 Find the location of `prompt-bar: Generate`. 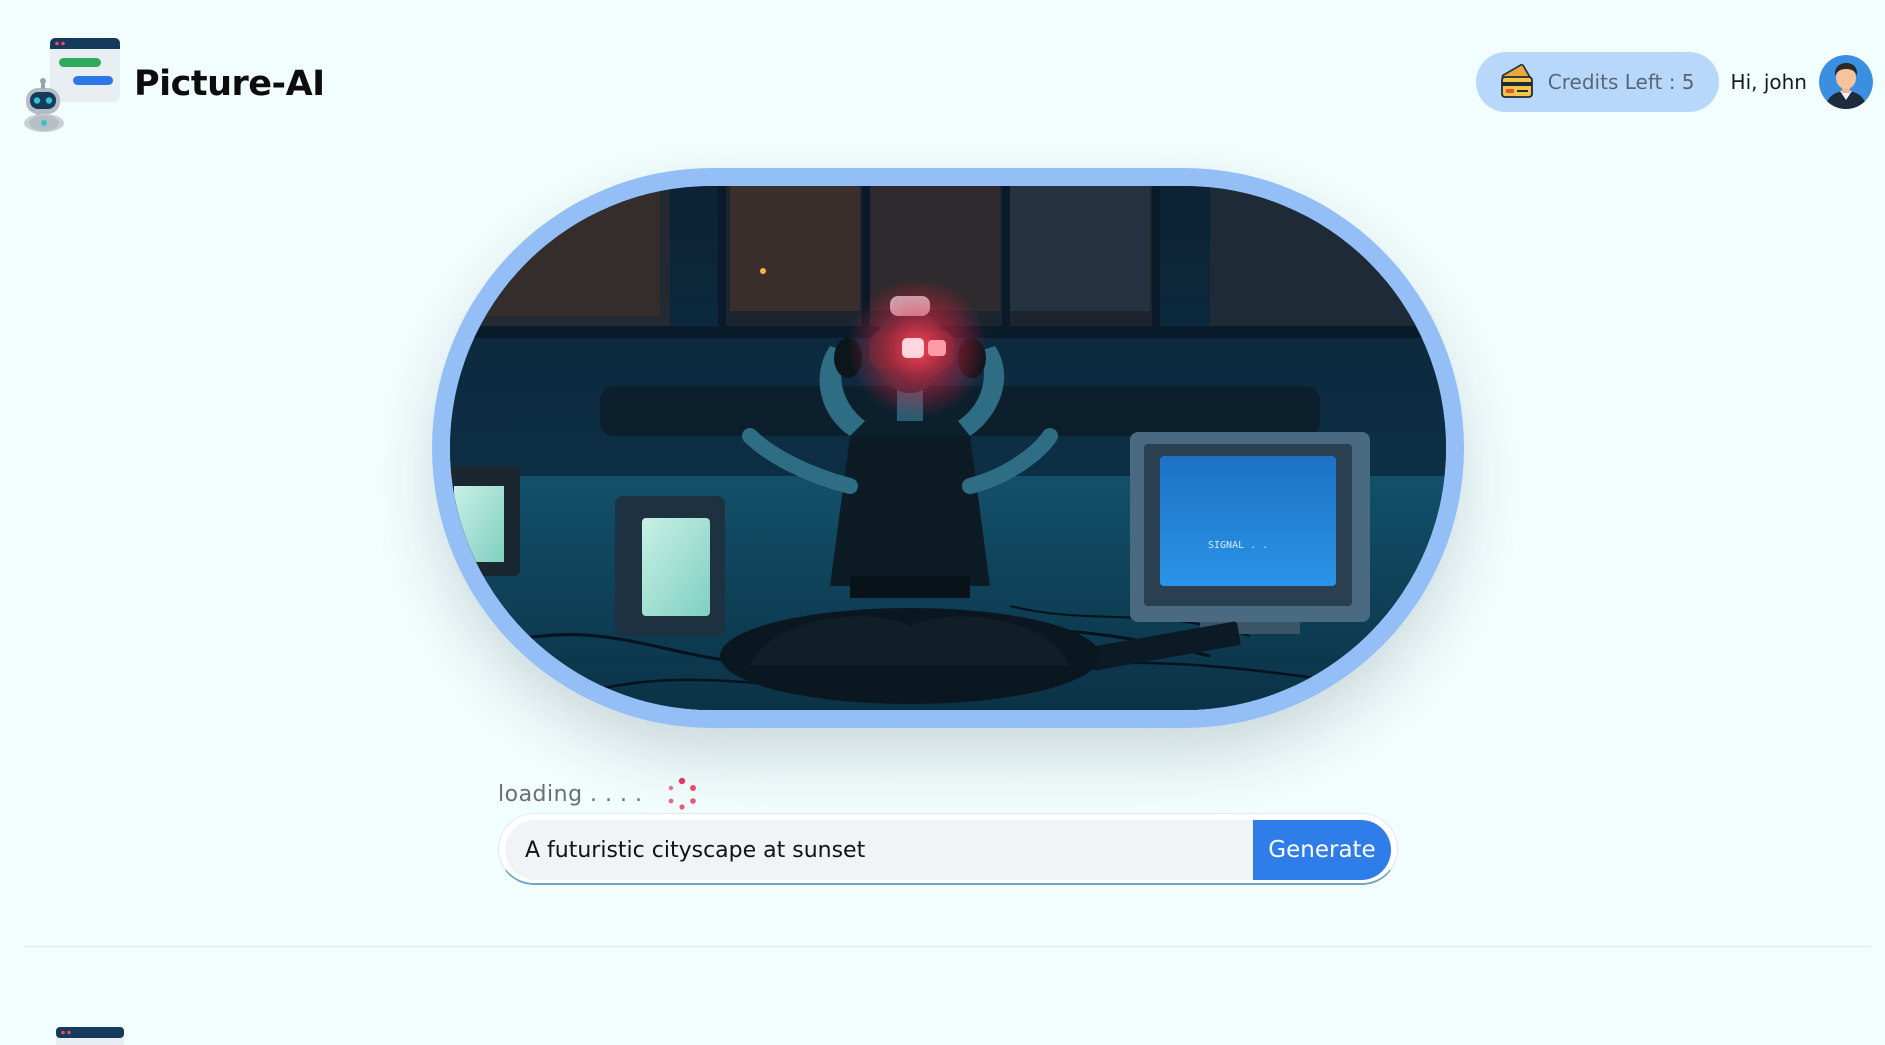

prompt-bar: Generate is located at coordinates (948, 849).